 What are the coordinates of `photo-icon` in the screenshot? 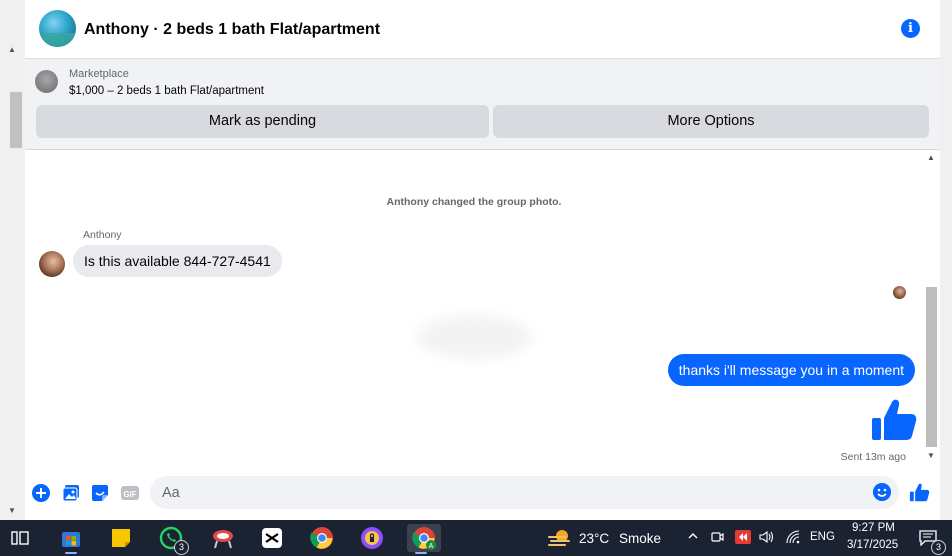 It's located at (71, 493).